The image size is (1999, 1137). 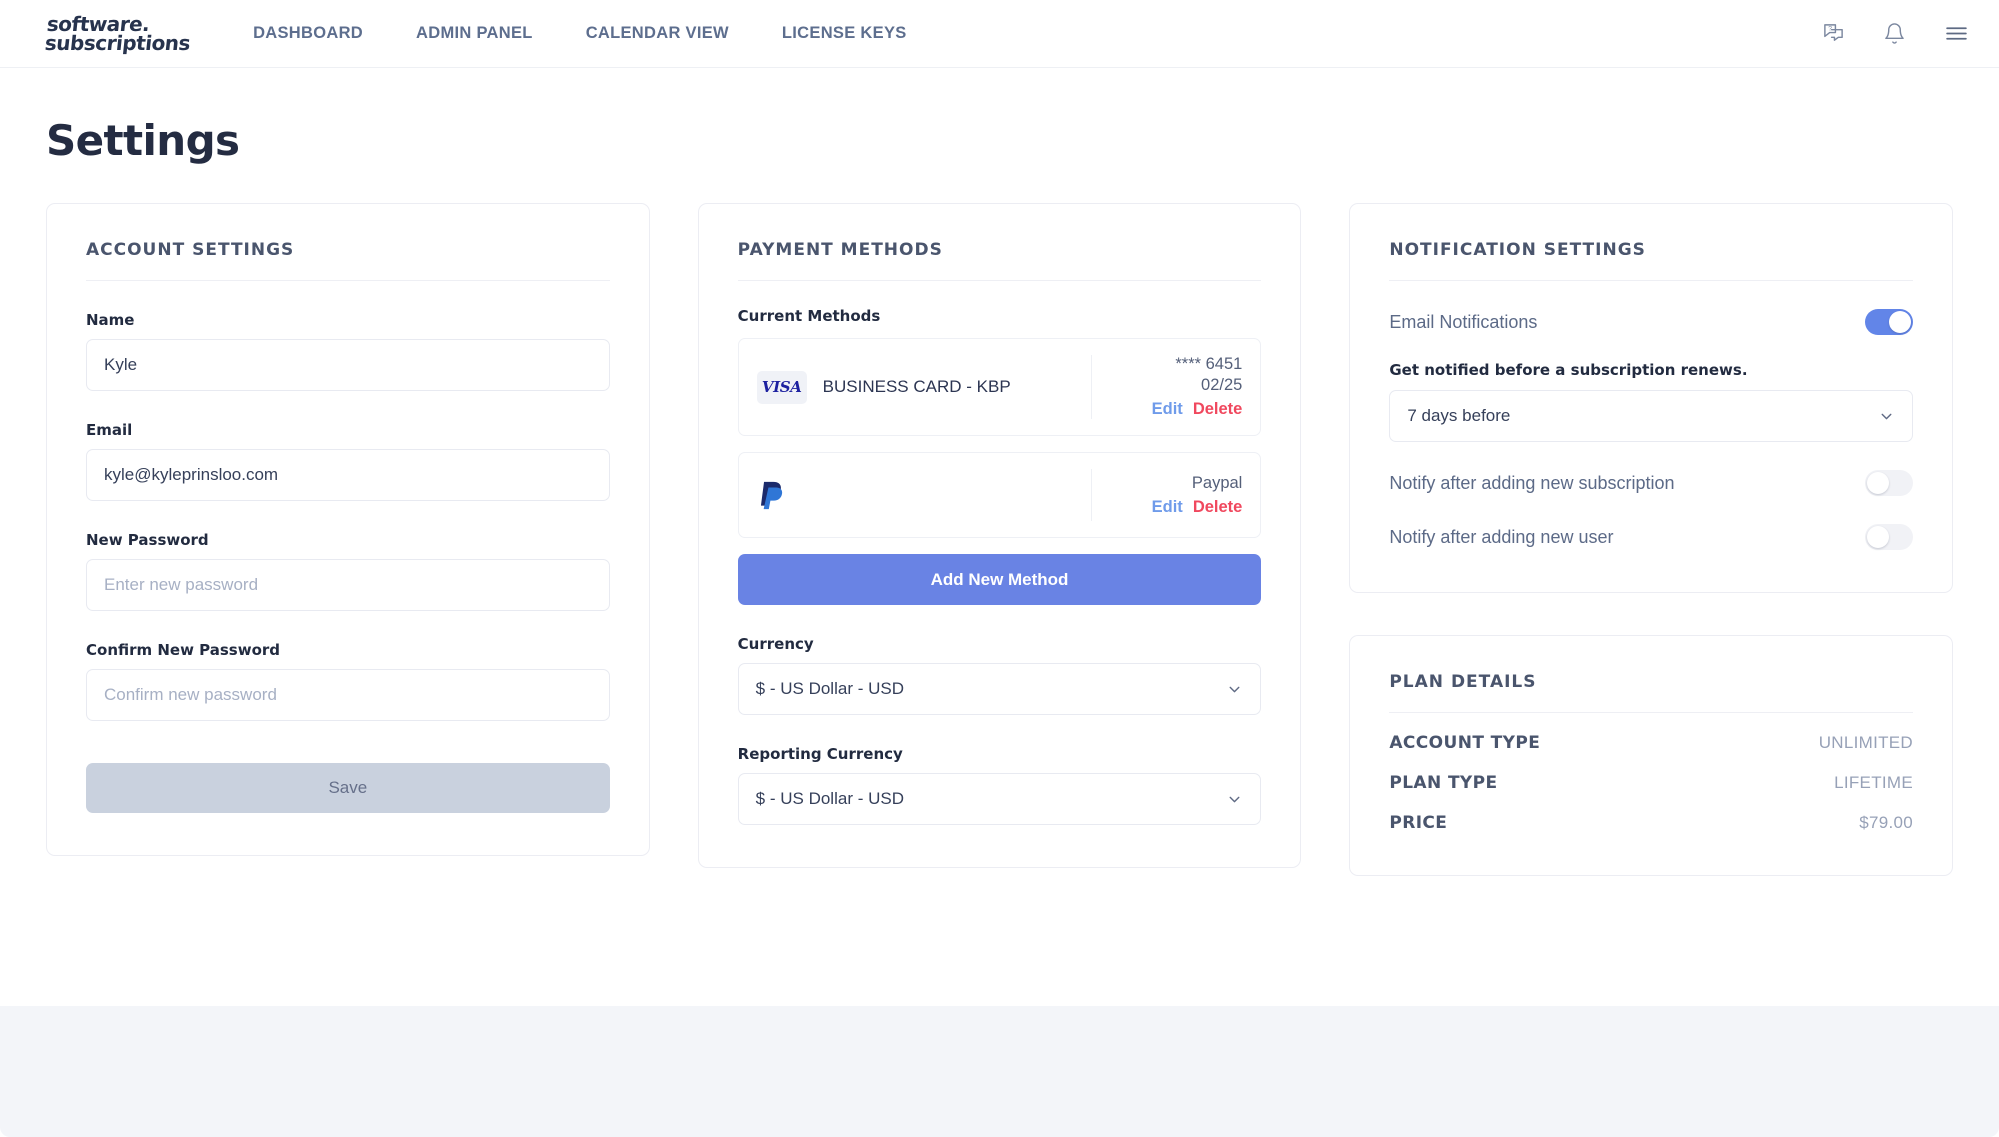 I want to click on email-input: kyle@kyleprinsloo.com, so click(x=348, y=475).